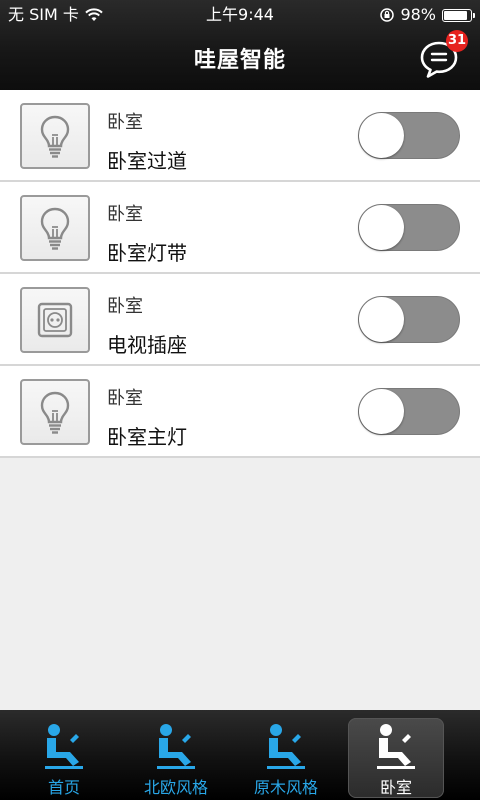  Describe the element at coordinates (395, 787) in the screenshot. I see `tab-label: 卧室` at that location.